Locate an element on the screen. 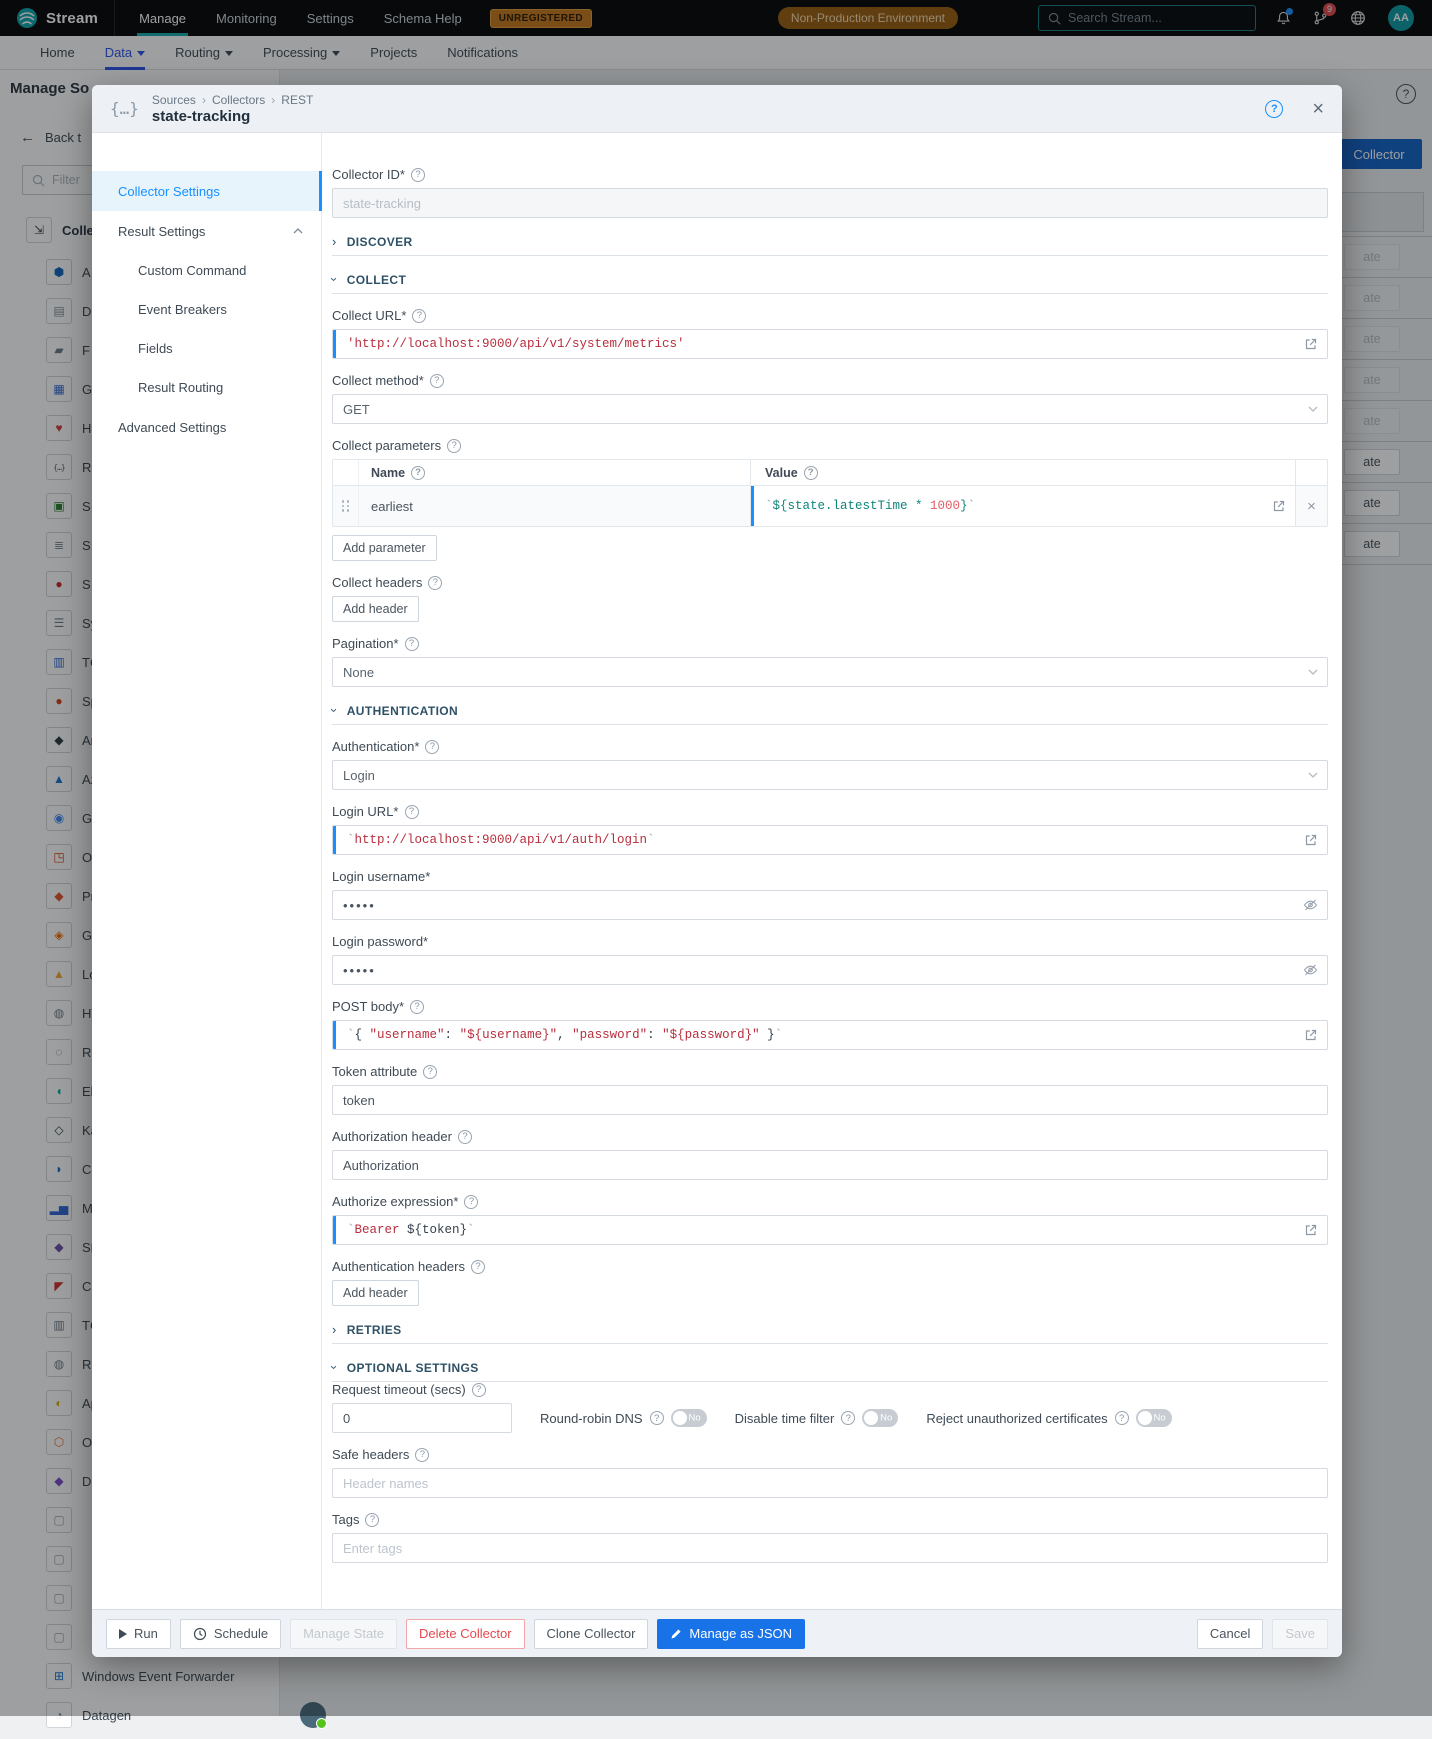  clone-collector-button: Clone Collector is located at coordinates (591, 1633).